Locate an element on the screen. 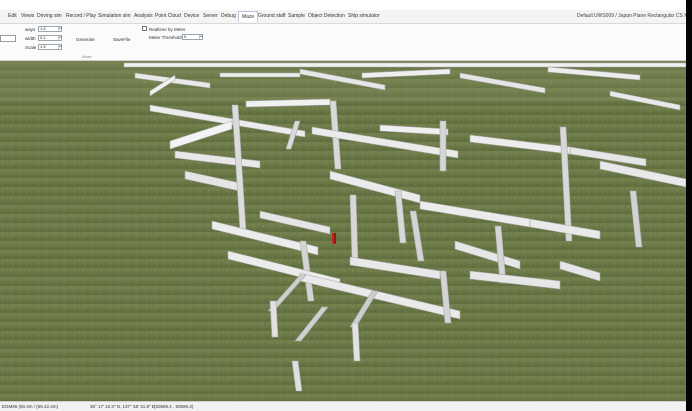 Image resolution: width=692 pixels, height=411 pixels. menu-edit: Edit is located at coordinates (12, 16).